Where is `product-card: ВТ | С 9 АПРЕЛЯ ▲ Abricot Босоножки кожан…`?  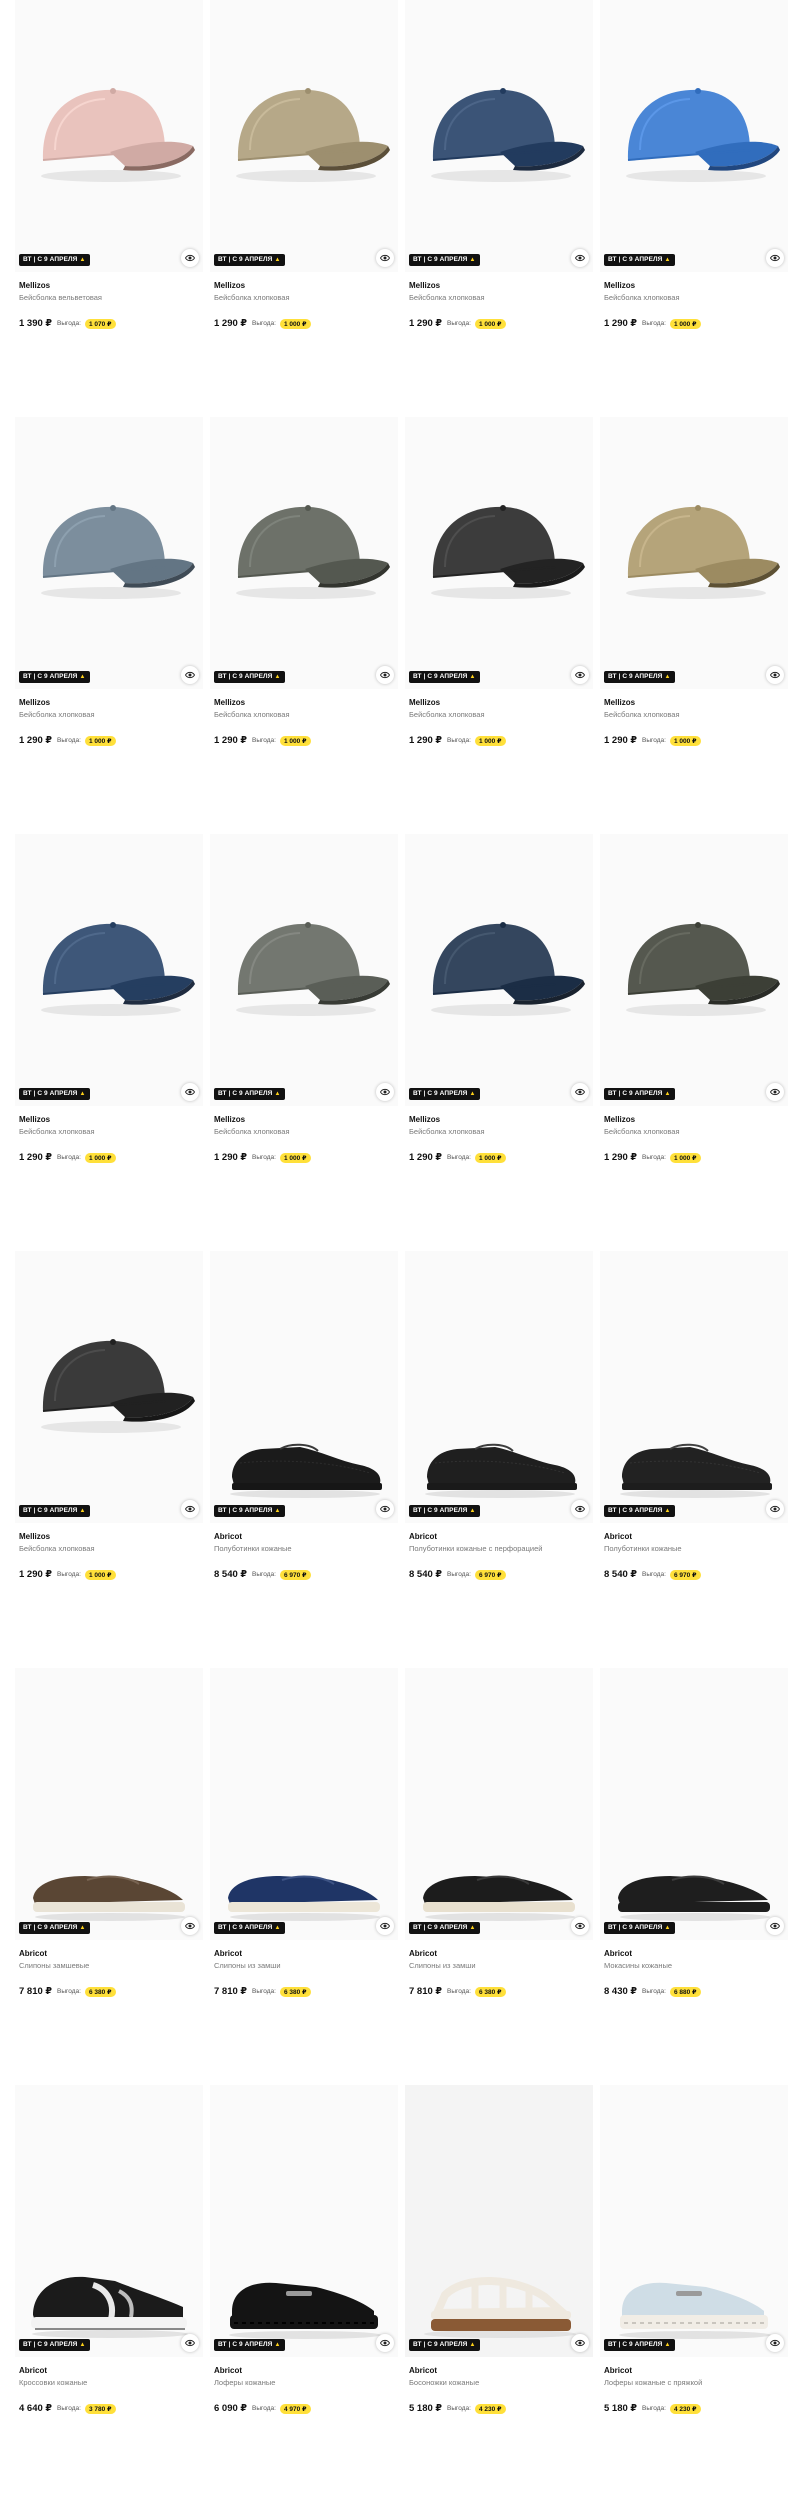 product-card: ВТ | С 9 АПРЕЛЯ ▲ Abricot Босоножки кожан… is located at coordinates (499, 2293).